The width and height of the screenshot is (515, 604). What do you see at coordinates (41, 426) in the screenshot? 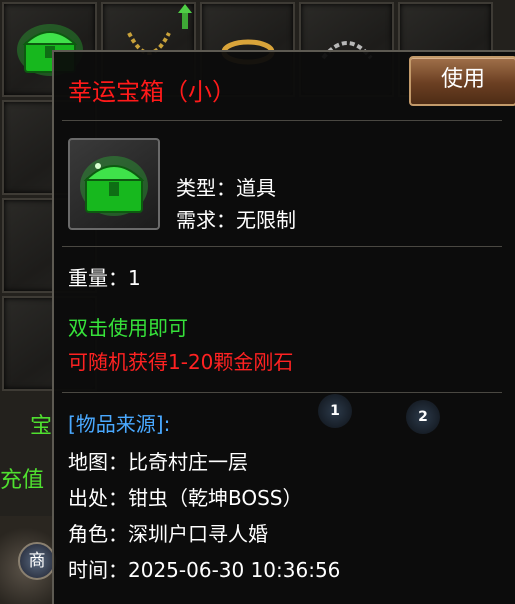
I see `side-label-treasure: 宝` at bounding box center [41, 426].